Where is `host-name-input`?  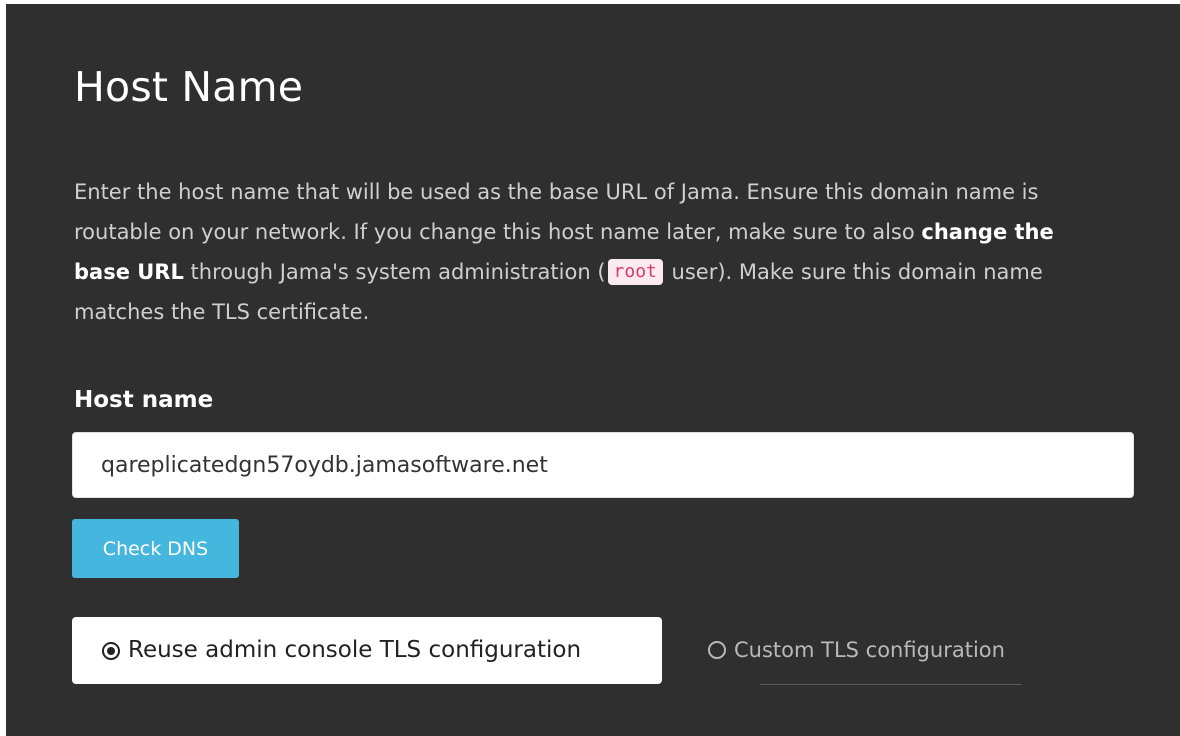
host-name-input is located at coordinates (603, 465).